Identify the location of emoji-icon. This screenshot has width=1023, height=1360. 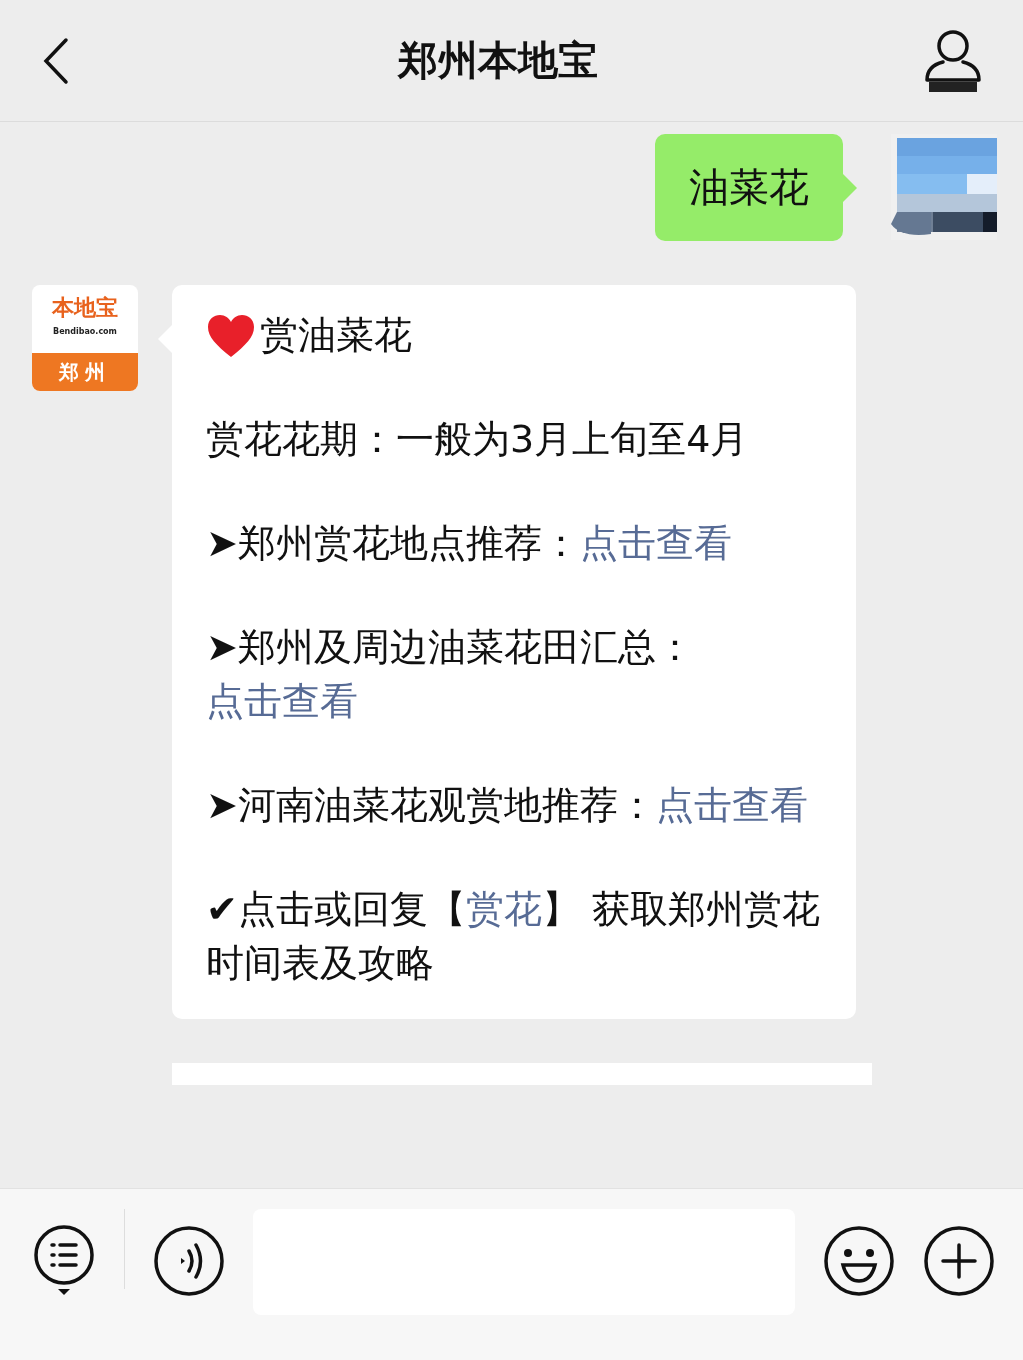
(859, 1261).